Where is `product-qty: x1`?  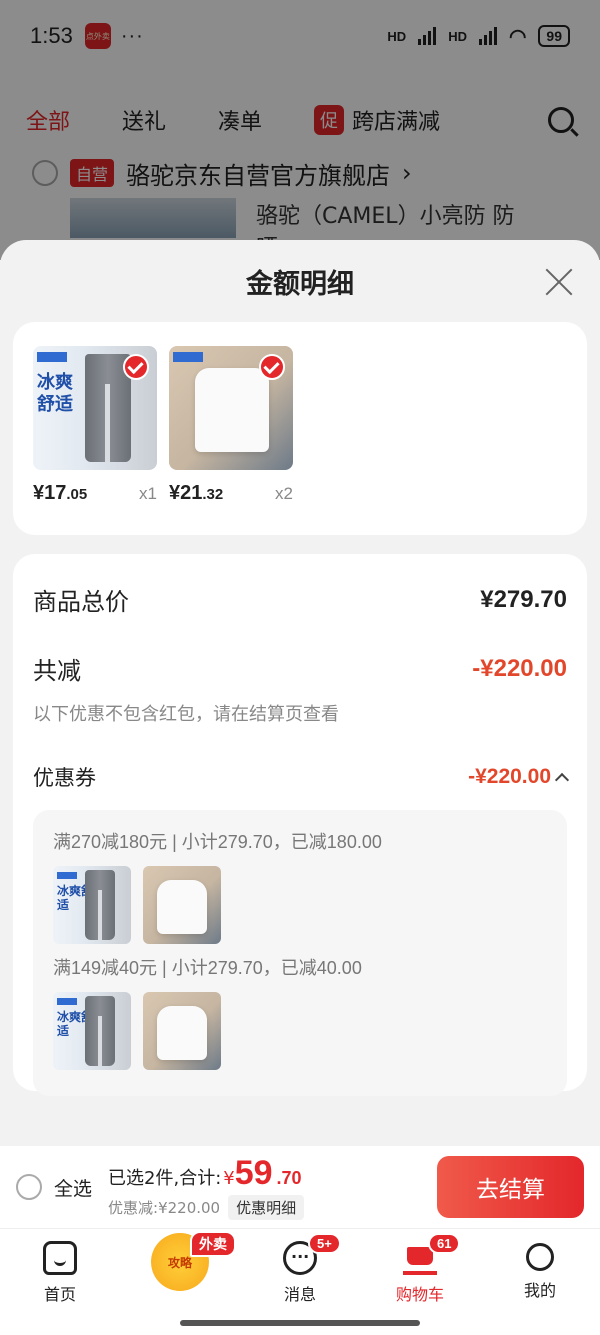
product-qty: x1 is located at coordinates (148, 493).